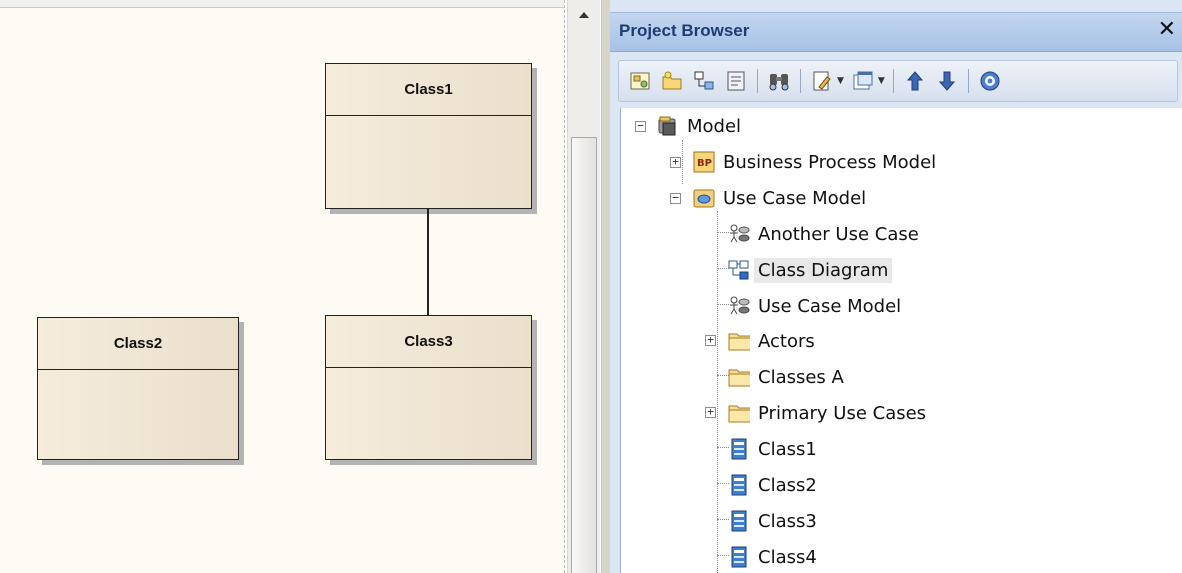 The width and height of the screenshot is (1182, 573). Describe the element at coordinates (787, 449) in the screenshot. I see `tree-node-label: Class1` at that location.